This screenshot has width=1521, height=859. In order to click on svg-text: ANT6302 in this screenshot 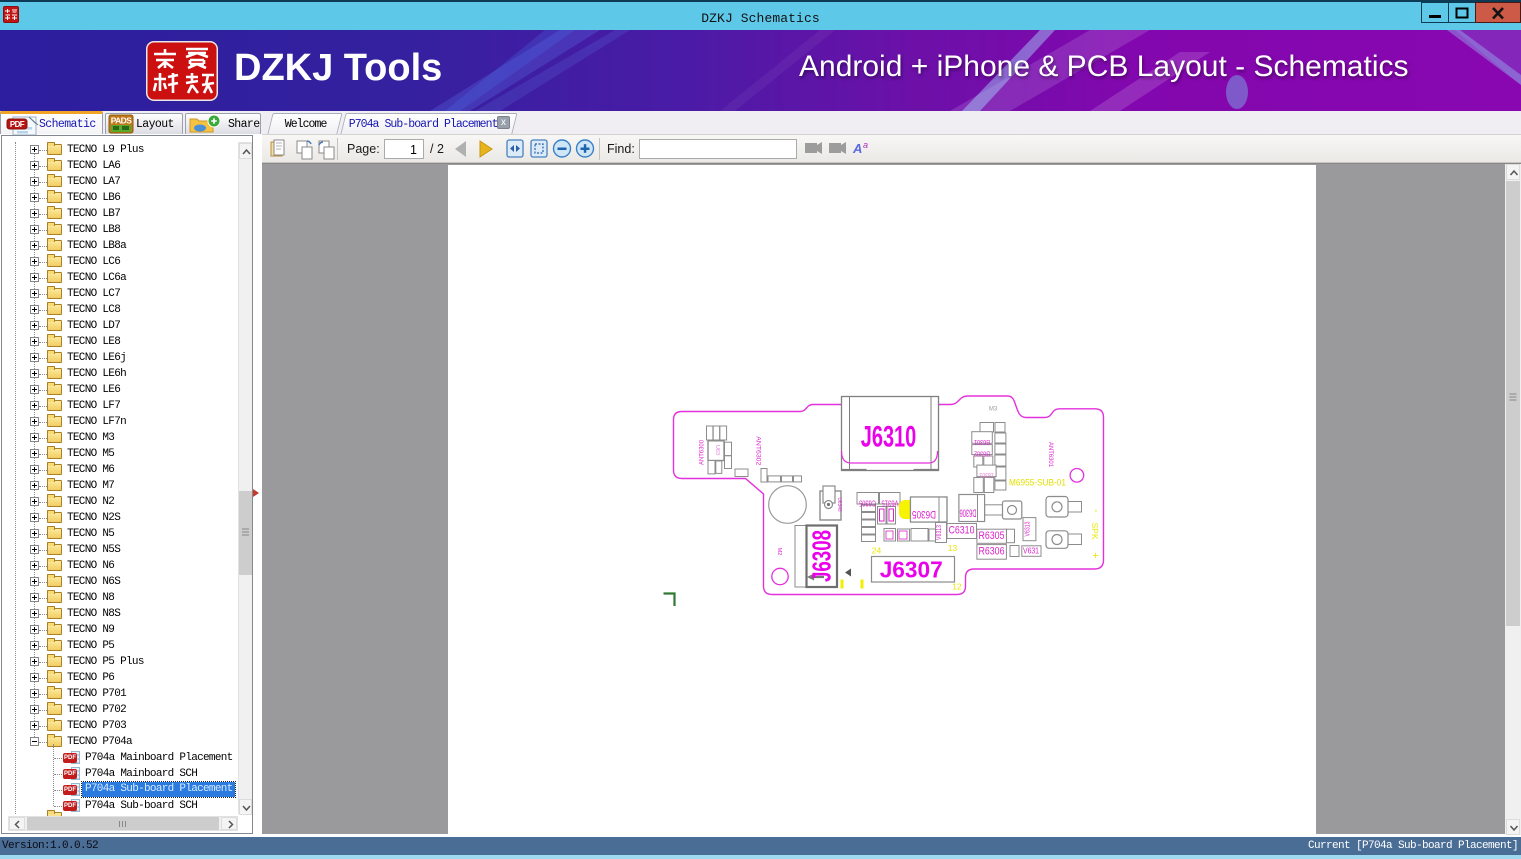, I will do `click(758, 450)`.